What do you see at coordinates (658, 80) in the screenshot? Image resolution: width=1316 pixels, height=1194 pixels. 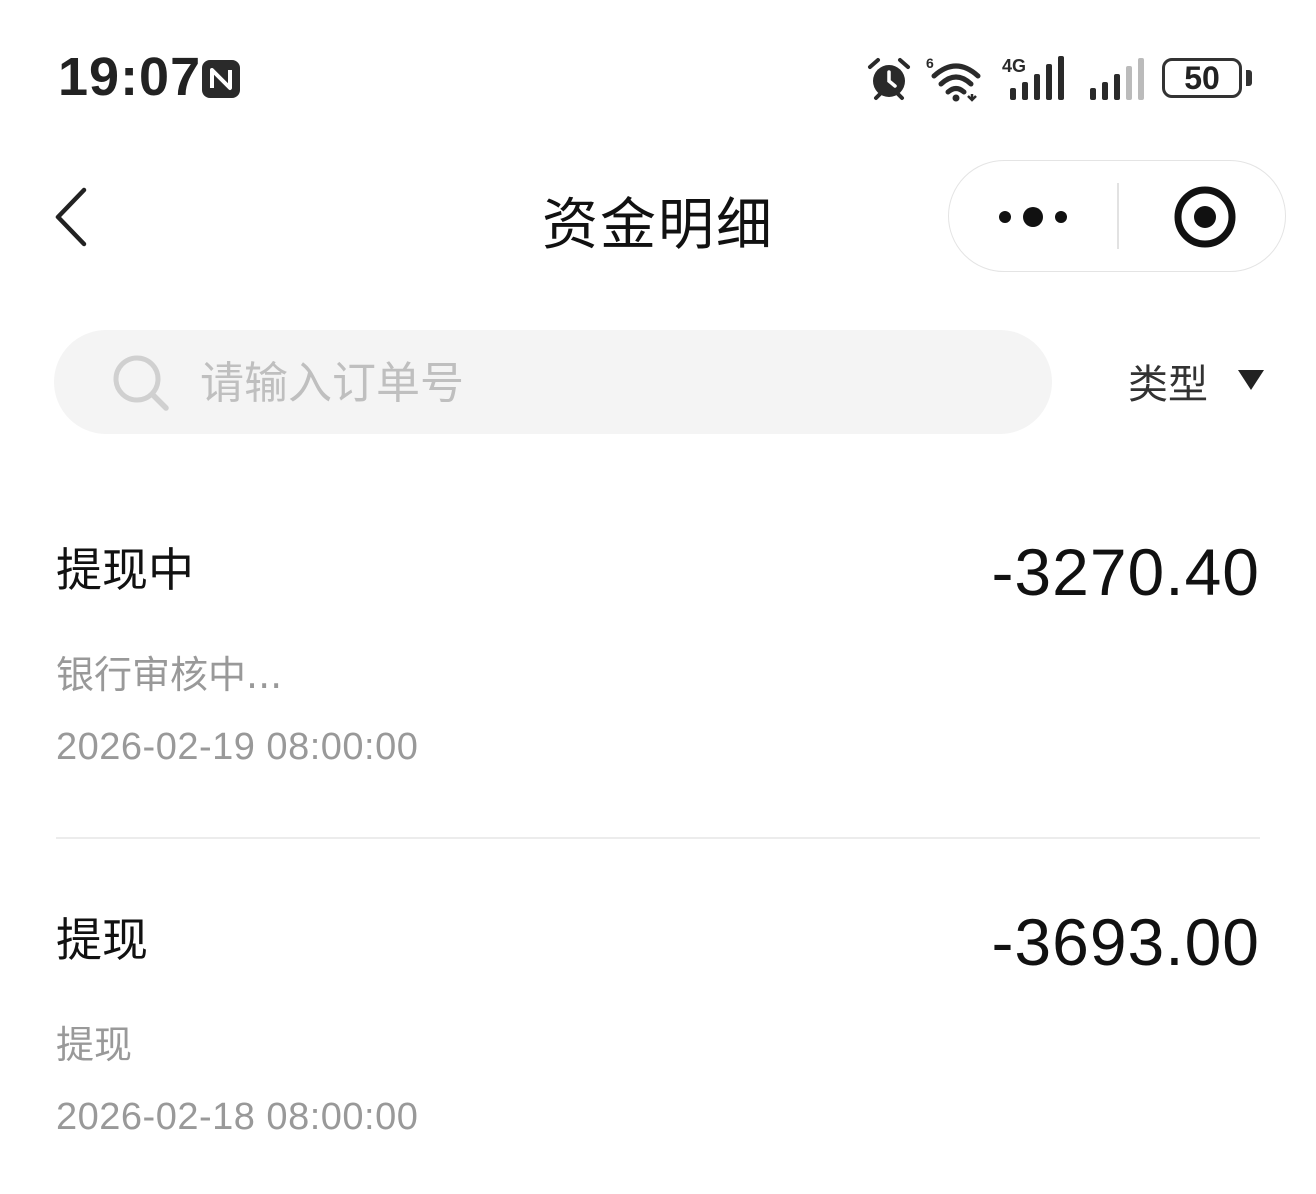 I see `status-bar: 19:07 6 4G 50` at bounding box center [658, 80].